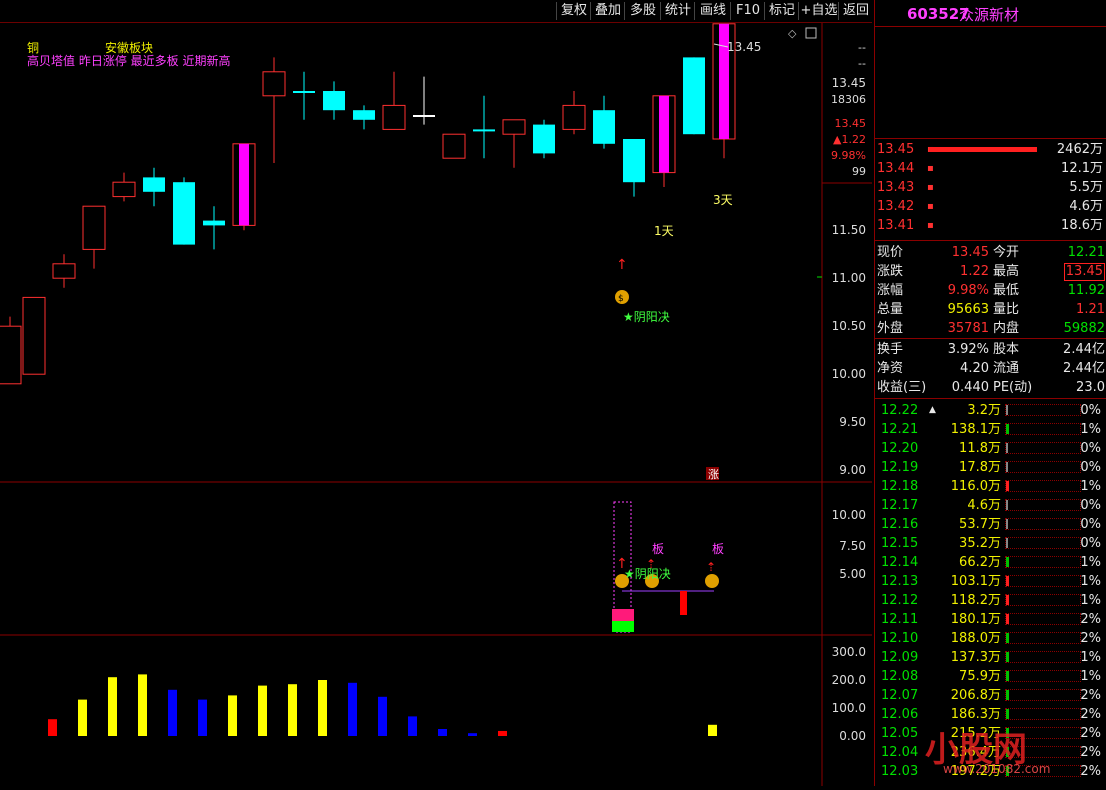  Describe the element at coordinates (990, 225) in the screenshot. I see `ask-row: 13.41 ▪ 18.6万` at that location.